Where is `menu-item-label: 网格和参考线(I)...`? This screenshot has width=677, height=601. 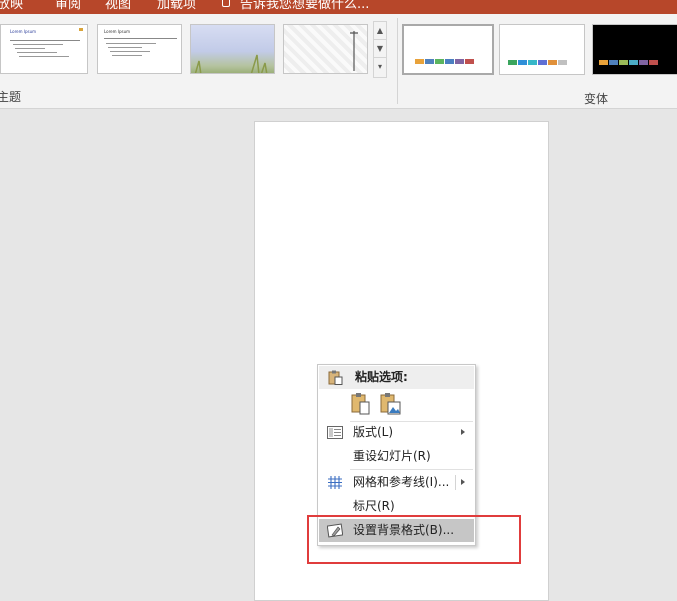 menu-item-label: 网格和参考线(I)... is located at coordinates (401, 482).